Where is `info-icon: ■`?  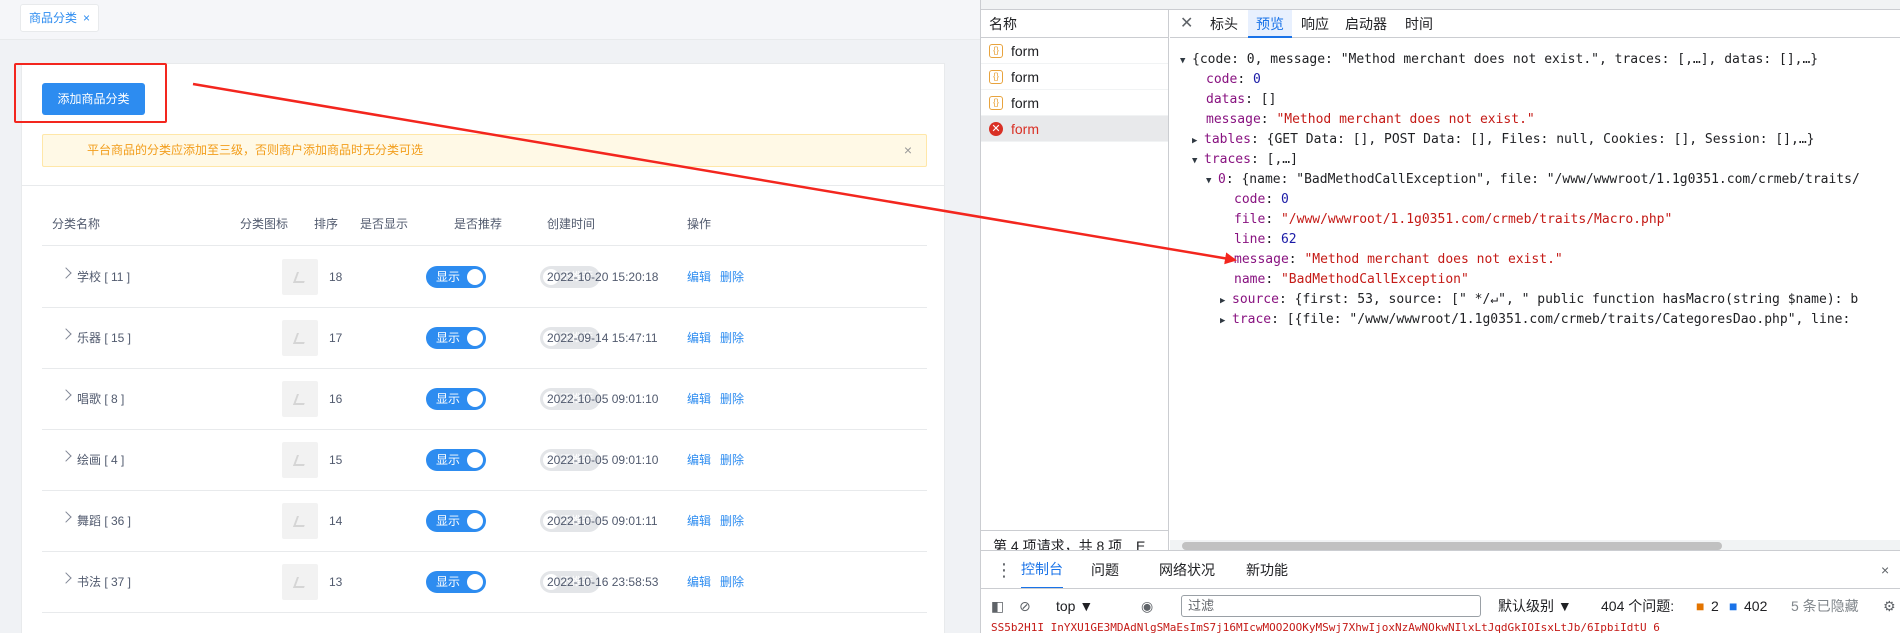
info-icon: ■ is located at coordinates (1733, 606).